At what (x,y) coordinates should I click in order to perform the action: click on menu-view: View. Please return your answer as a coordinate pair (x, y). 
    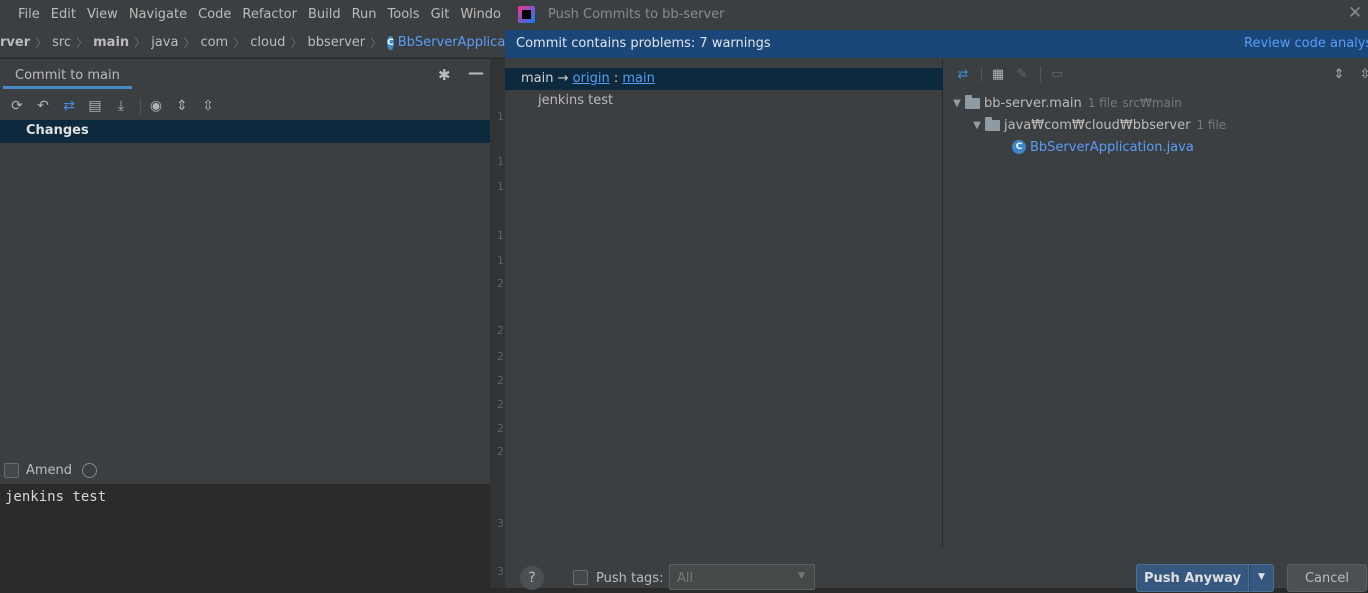
    Looking at the image, I should click on (102, 14).